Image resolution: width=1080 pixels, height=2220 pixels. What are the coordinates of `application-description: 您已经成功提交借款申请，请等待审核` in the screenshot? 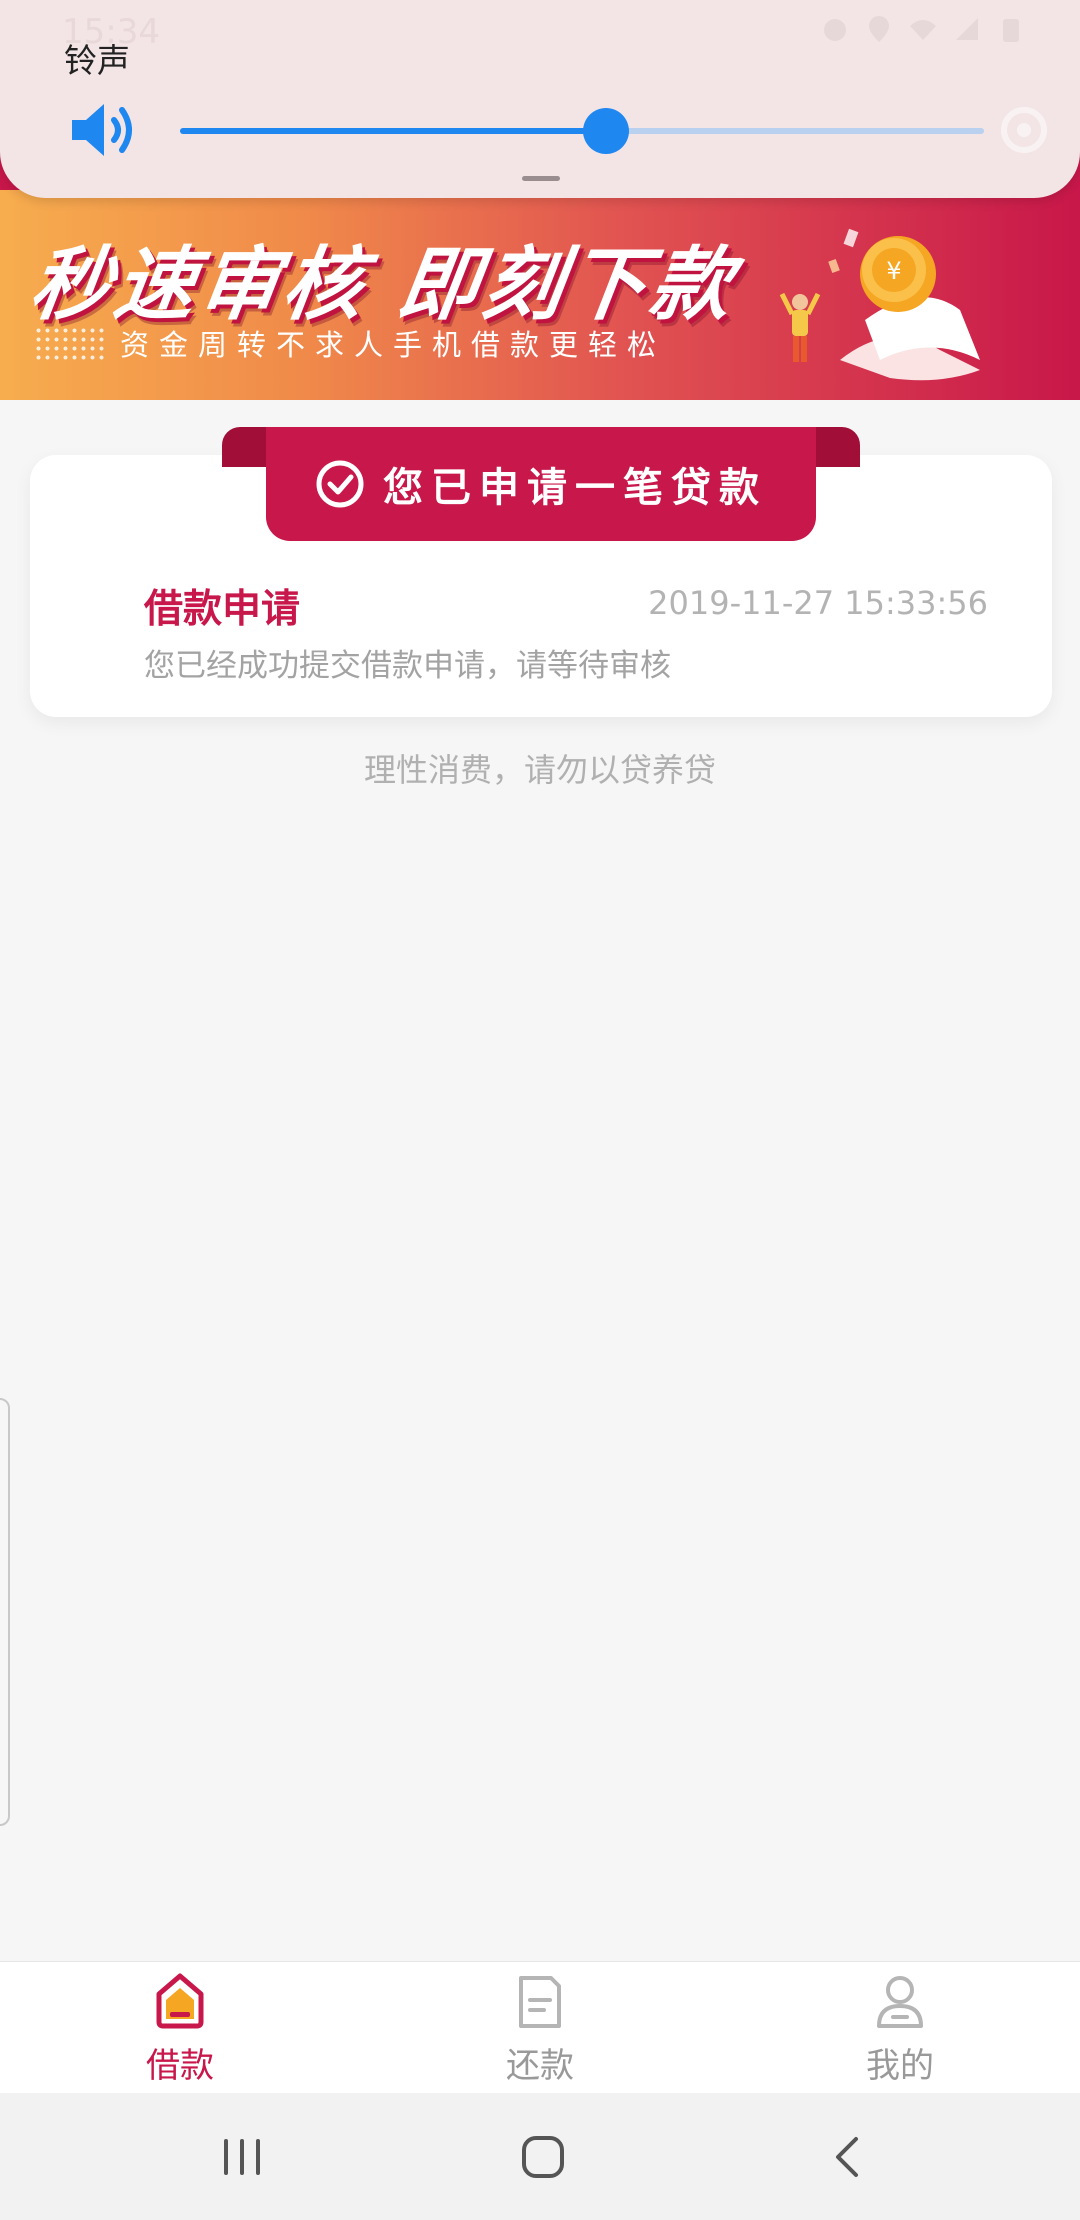 It's located at (407, 666).